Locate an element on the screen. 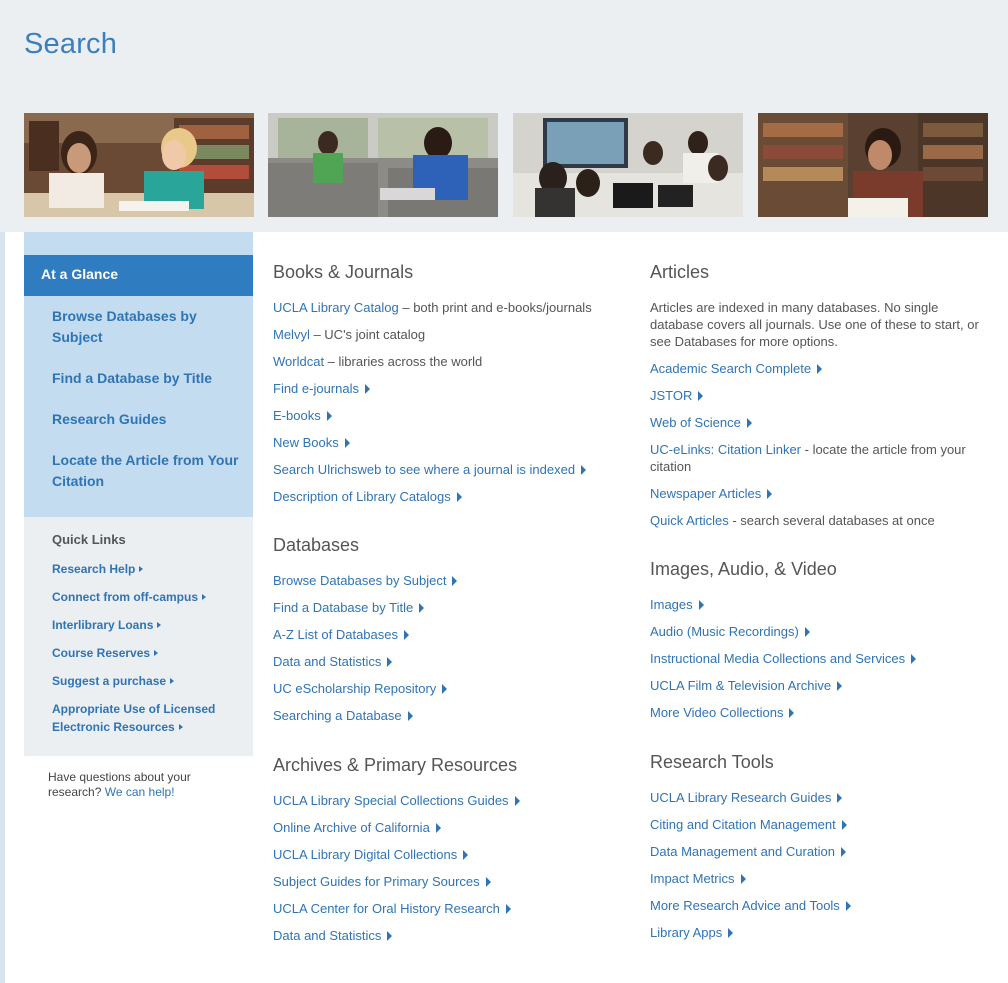  sidebar-item-locate-article: Locate the Article from Your Citation is located at coordinates (149, 471).